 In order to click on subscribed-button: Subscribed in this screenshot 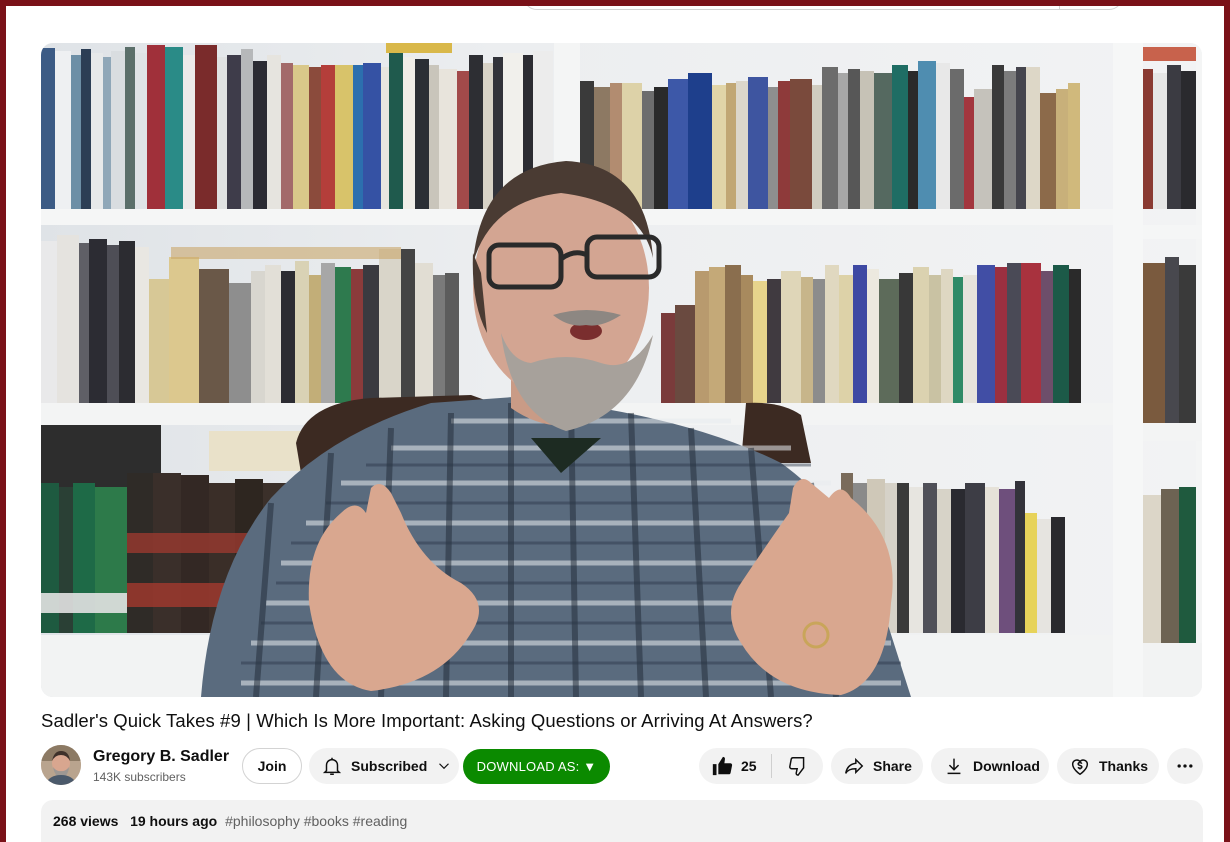, I will do `click(384, 766)`.